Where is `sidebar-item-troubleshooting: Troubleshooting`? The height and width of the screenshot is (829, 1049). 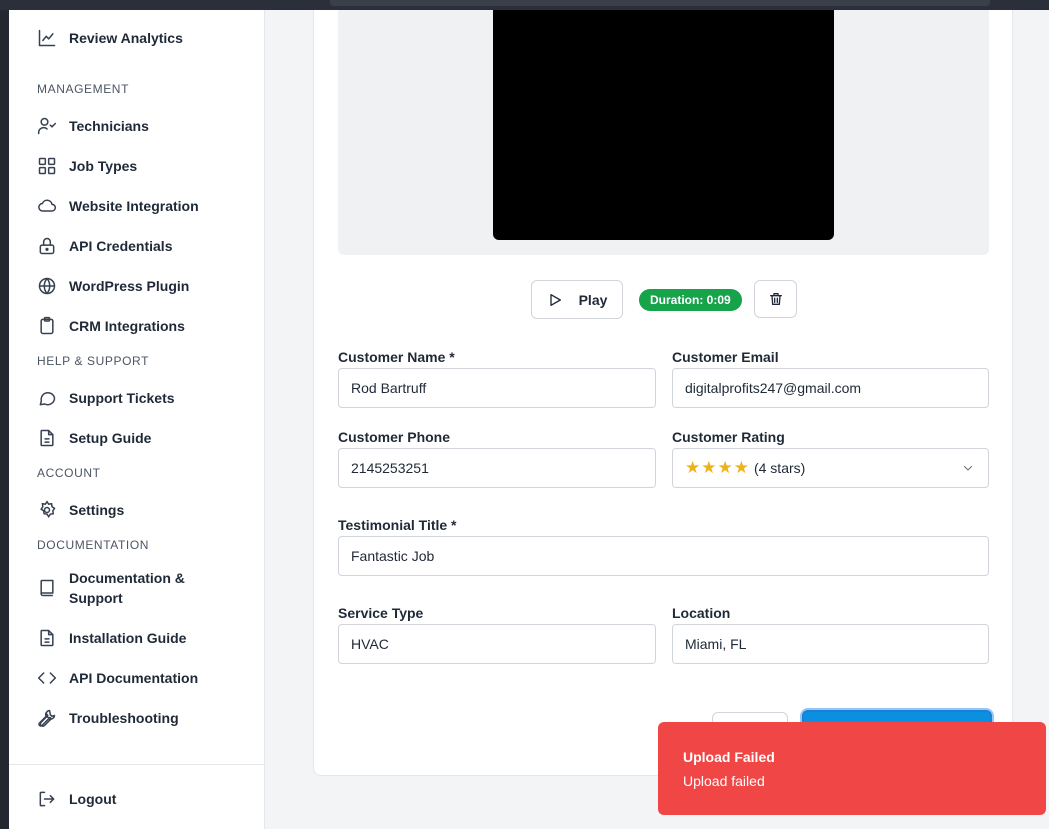
sidebar-item-troubleshooting: Troubleshooting is located at coordinates (128, 718).